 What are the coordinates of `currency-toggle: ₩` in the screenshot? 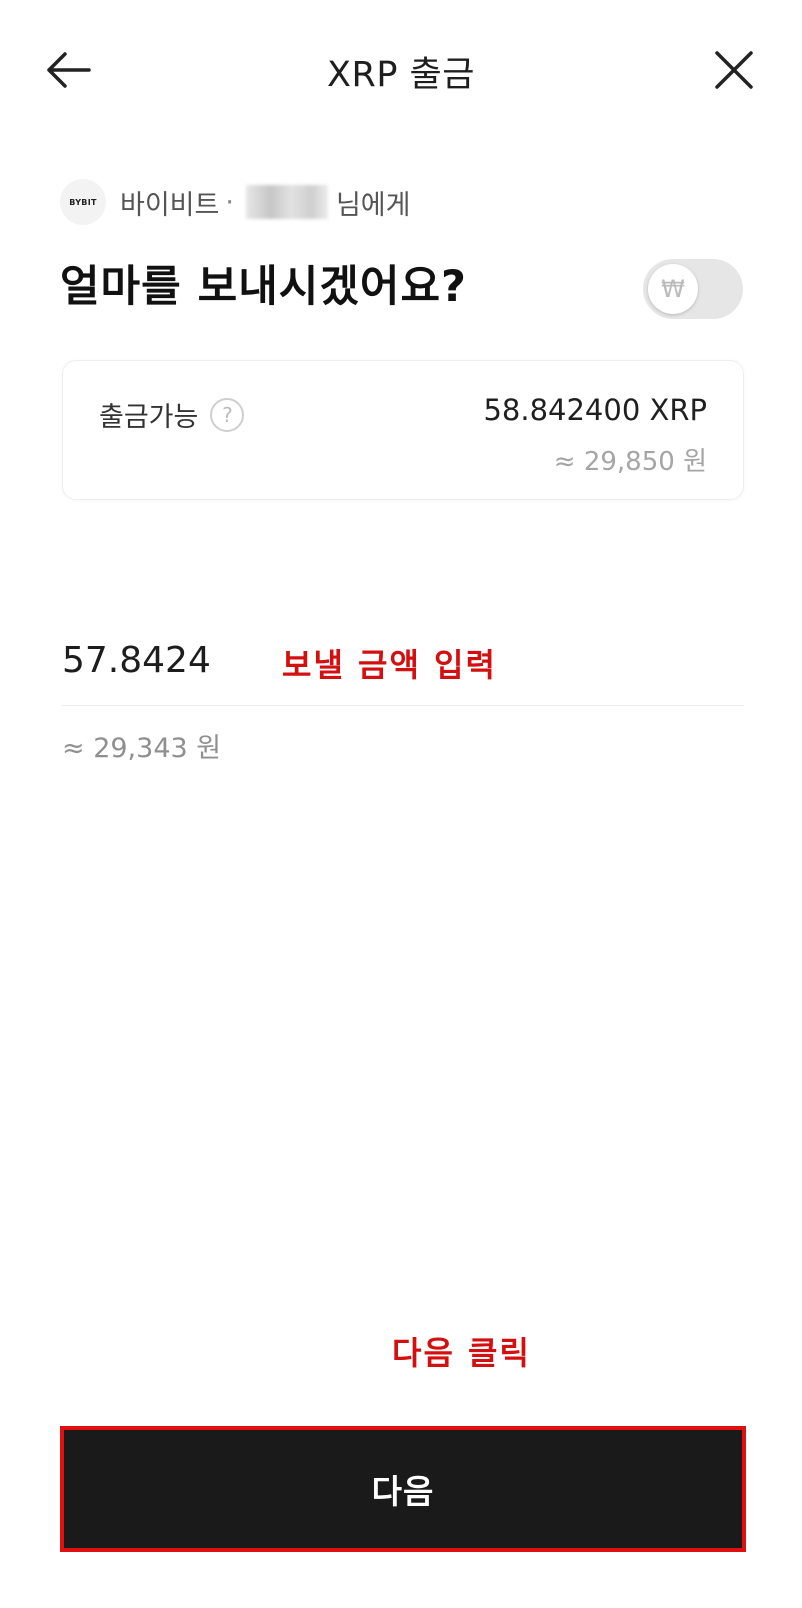 It's located at (693, 289).